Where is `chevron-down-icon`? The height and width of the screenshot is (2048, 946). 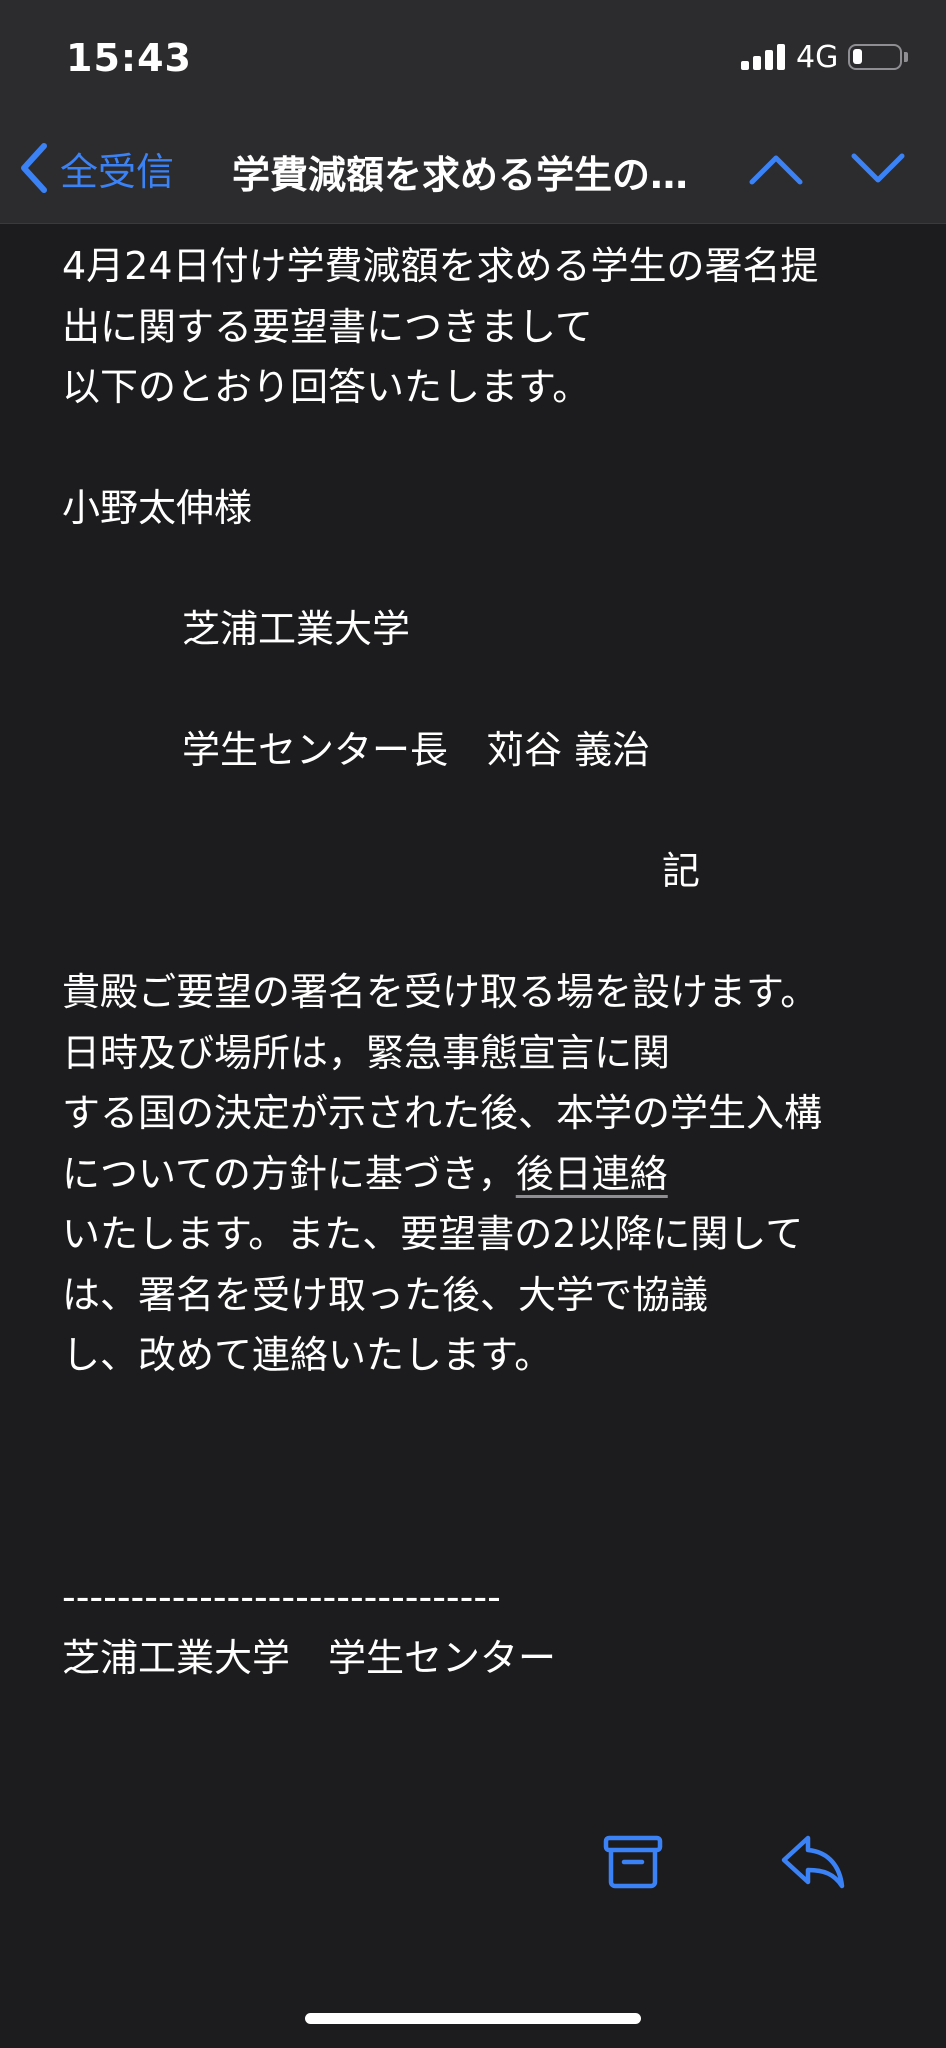
chevron-down-icon is located at coordinates (878, 168).